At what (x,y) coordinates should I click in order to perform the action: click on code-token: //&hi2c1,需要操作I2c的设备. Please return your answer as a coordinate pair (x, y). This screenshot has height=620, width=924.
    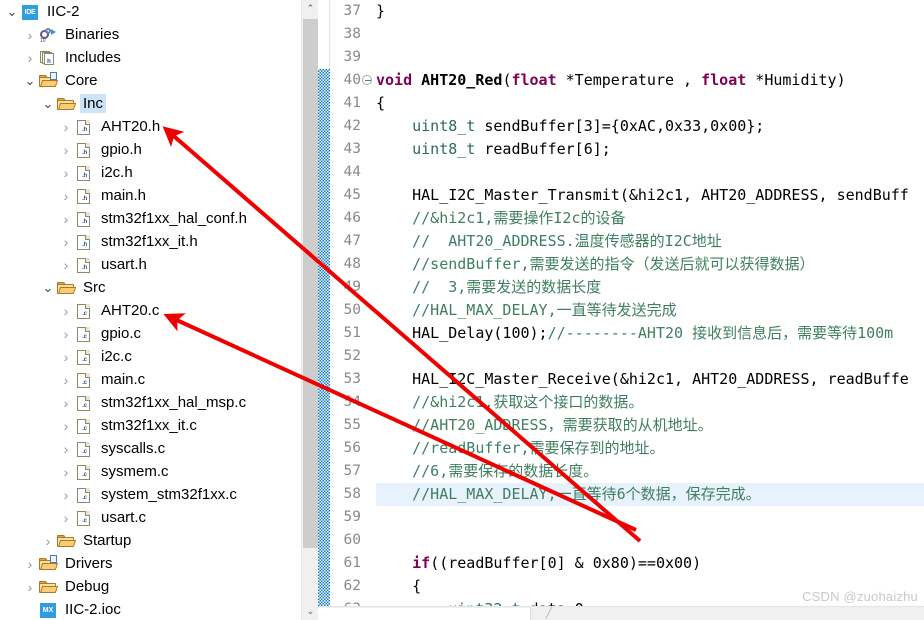
    Looking at the image, I should click on (501, 218).